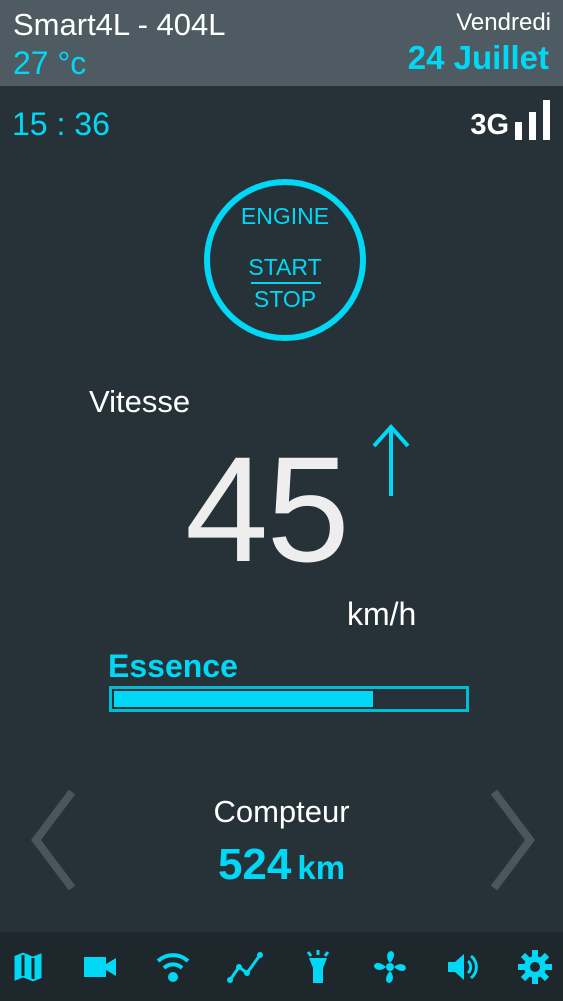 This screenshot has height=1001, width=563. Describe the element at coordinates (478, 57) in the screenshot. I see `date-text: 24 Juillet` at that location.